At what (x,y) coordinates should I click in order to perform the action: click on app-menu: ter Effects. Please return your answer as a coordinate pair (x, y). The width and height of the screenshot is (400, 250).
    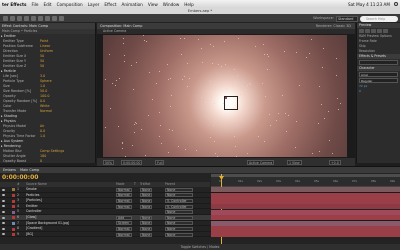
    Looking at the image, I should click on (14, 4).